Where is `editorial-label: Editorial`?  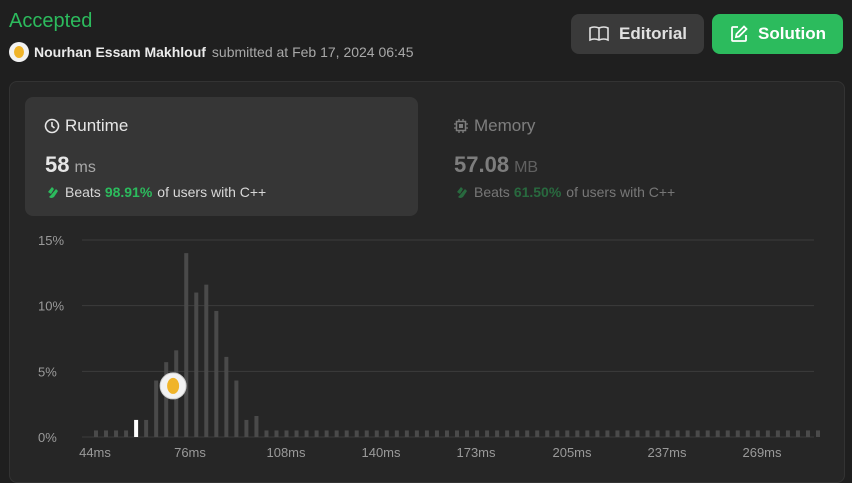 editorial-label: Editorial is located at coordinates (653, 33).